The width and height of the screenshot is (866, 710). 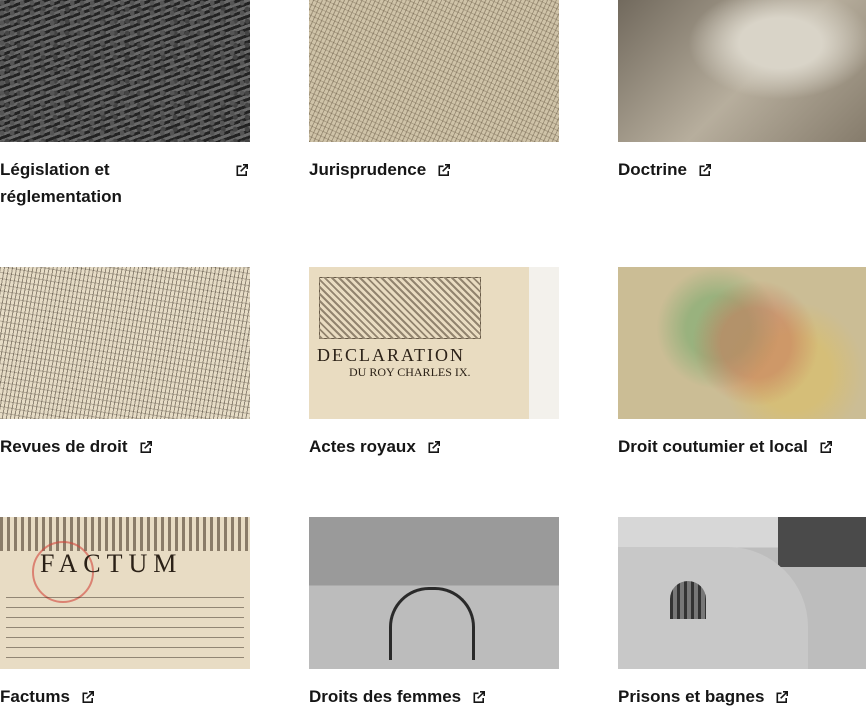 I want to click on declaration-sub: DU ROY CHARLES IX., so click(x=410, y=372).